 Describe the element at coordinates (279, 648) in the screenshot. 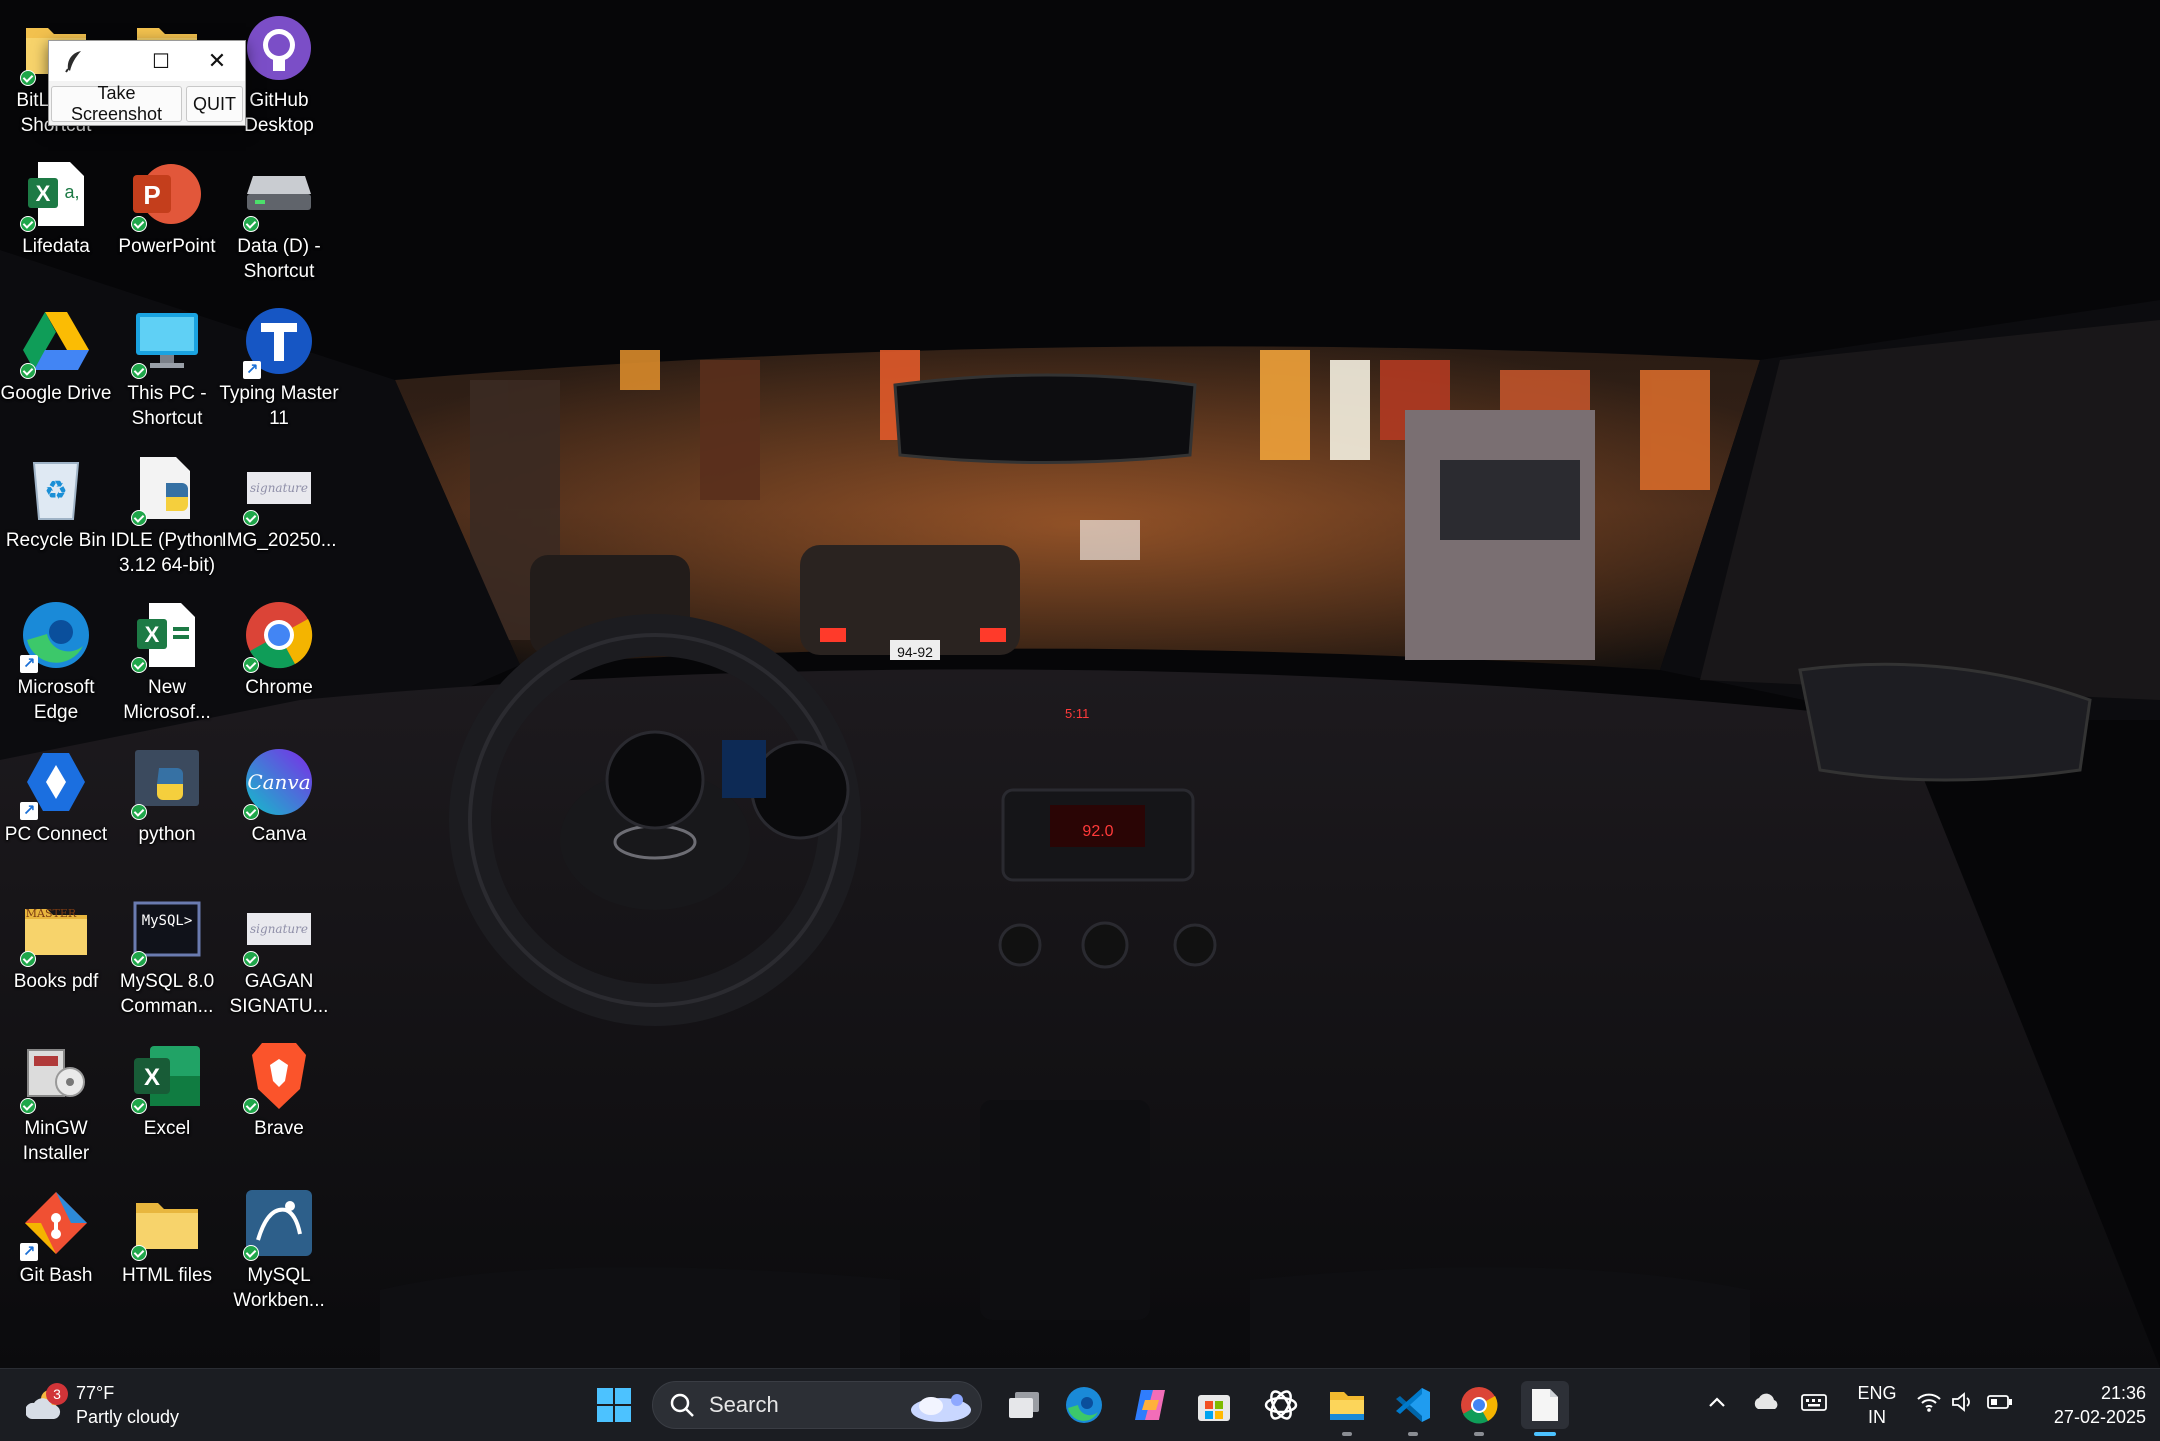

I see `desktop-icon-chrome: Chrome` at that location.